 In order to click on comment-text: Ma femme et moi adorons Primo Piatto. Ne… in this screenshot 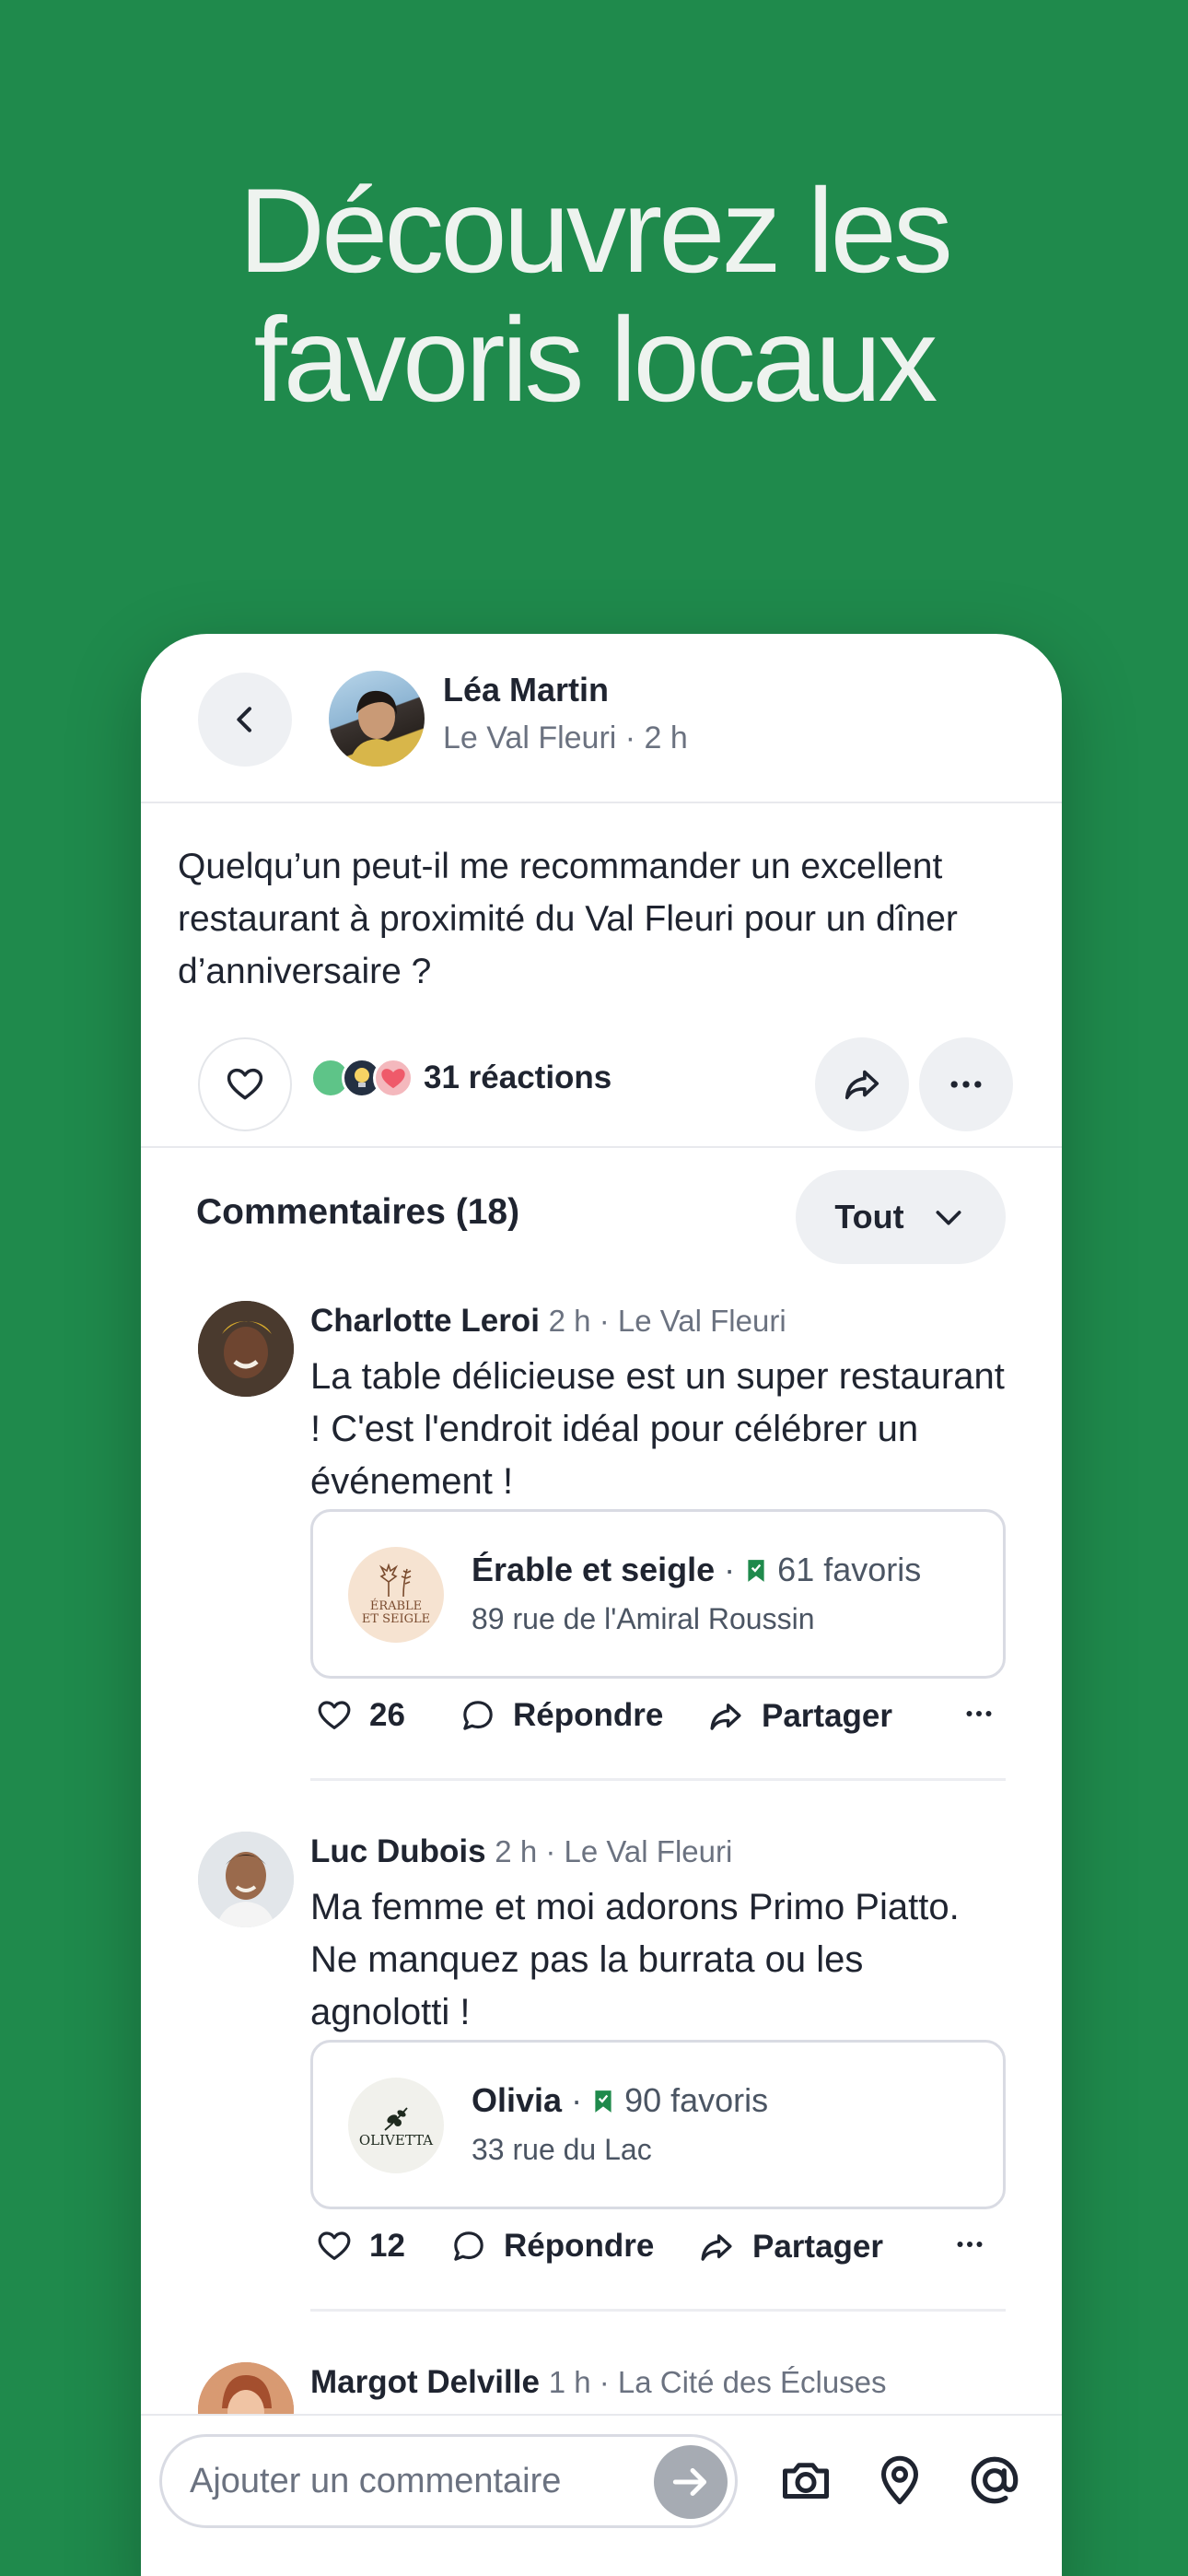, I will do `click(635, 1959)`.